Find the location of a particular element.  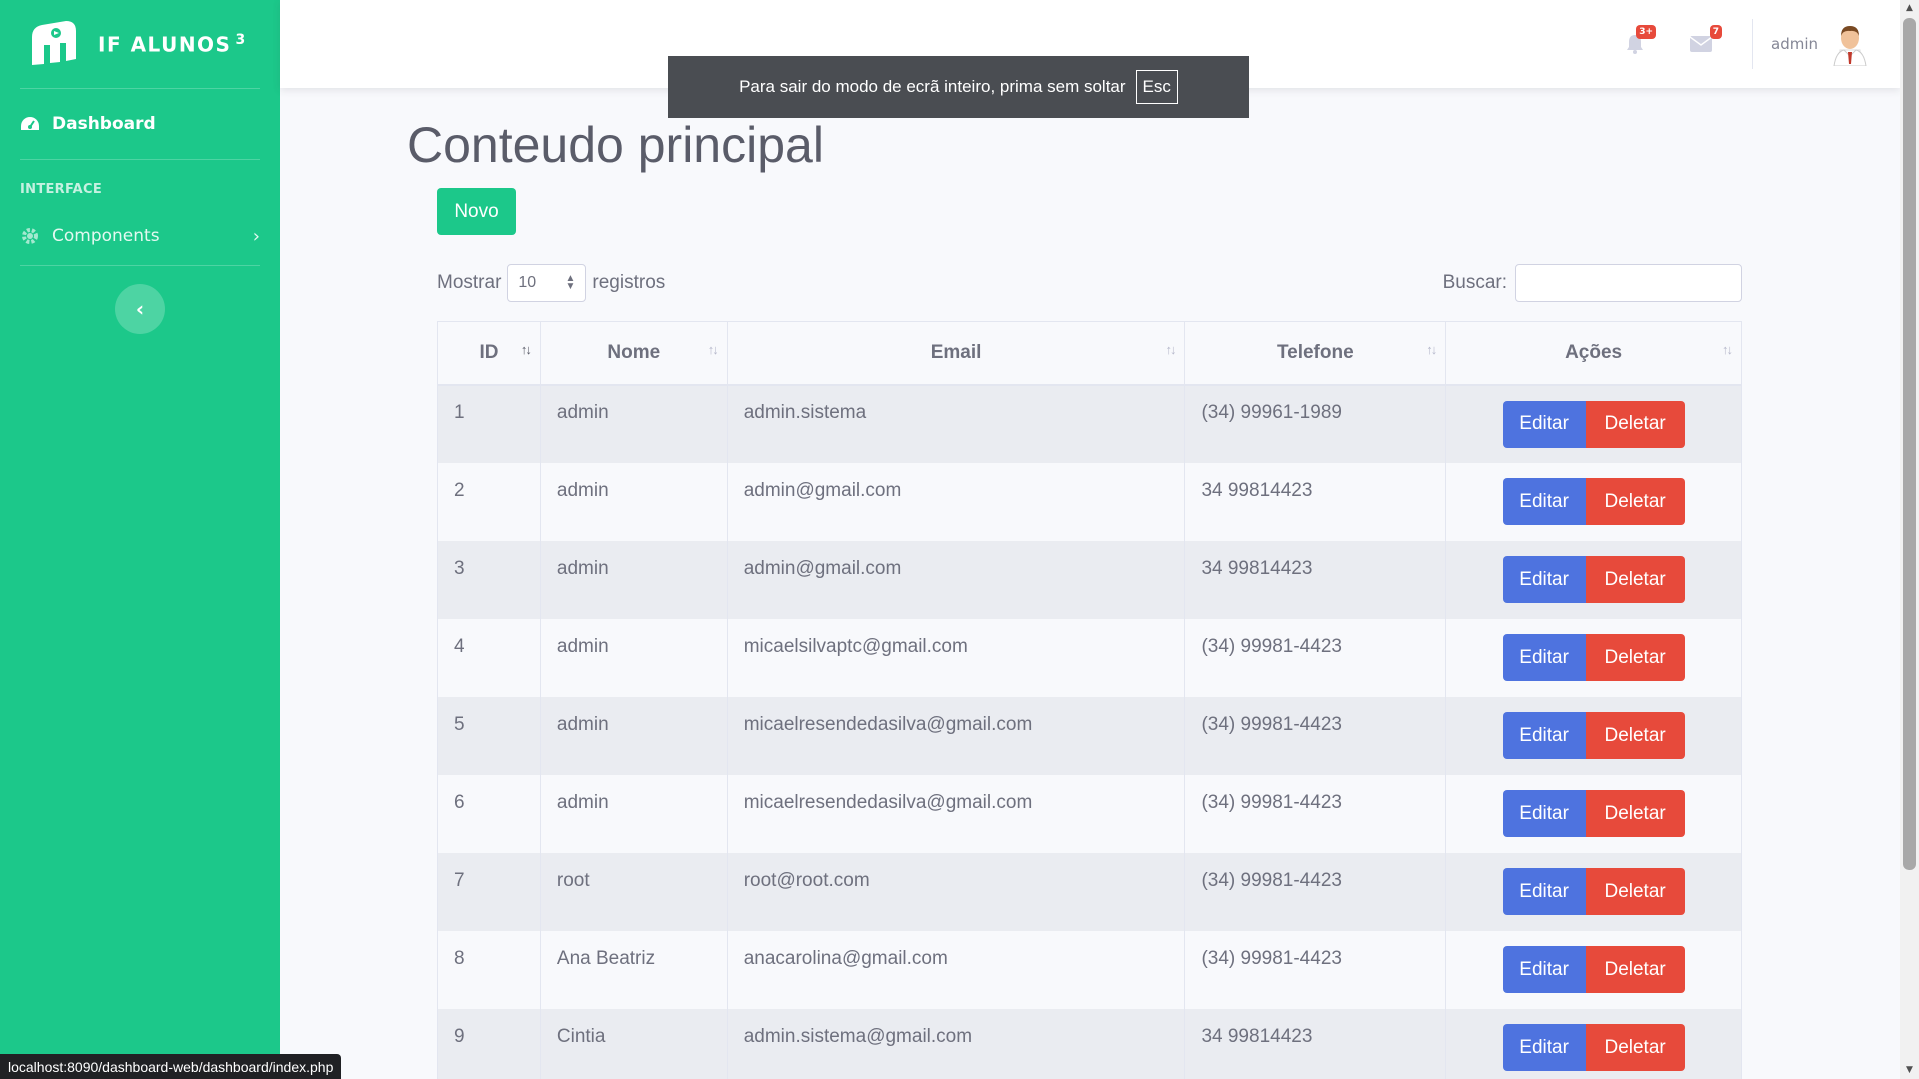

topbar-divider is located at coordinates (1752, 44).